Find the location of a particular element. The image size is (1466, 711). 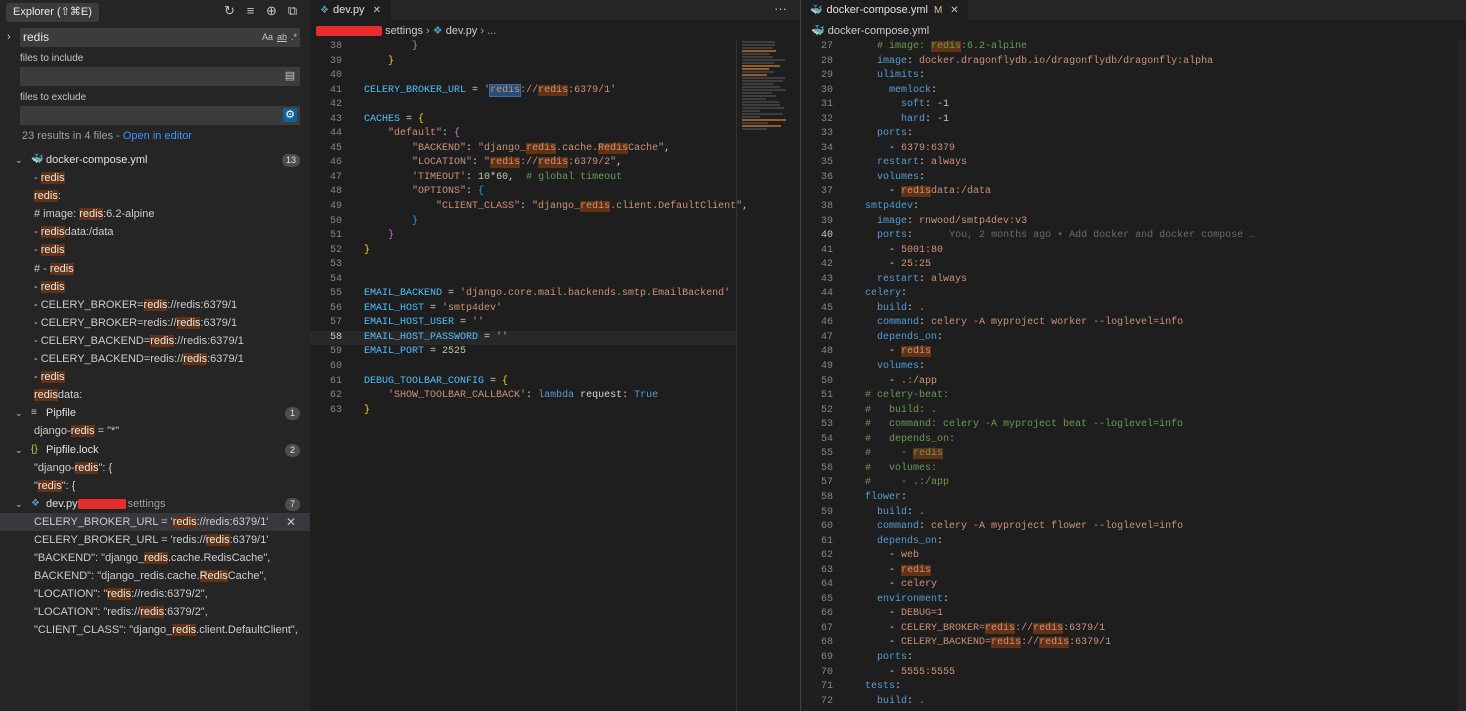

breadcrumb-folder: settings is located at coordinates (404, 31).